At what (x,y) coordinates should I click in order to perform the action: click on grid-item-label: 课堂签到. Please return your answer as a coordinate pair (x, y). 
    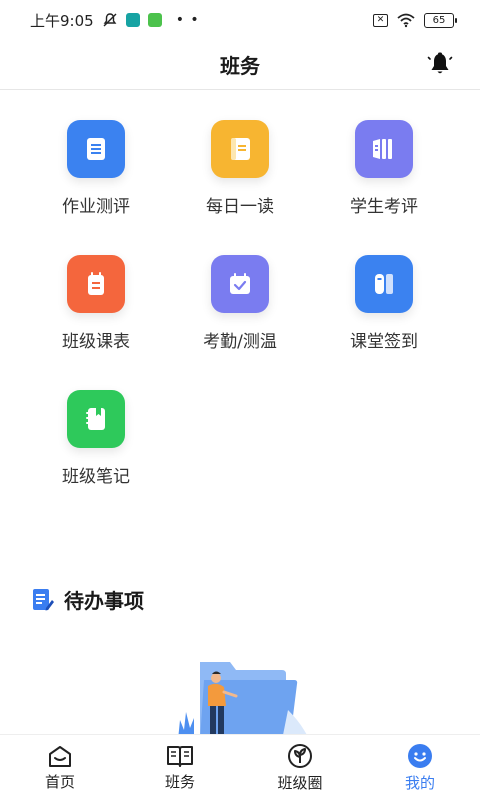
    Looking at the image, I should click on (384, 342).